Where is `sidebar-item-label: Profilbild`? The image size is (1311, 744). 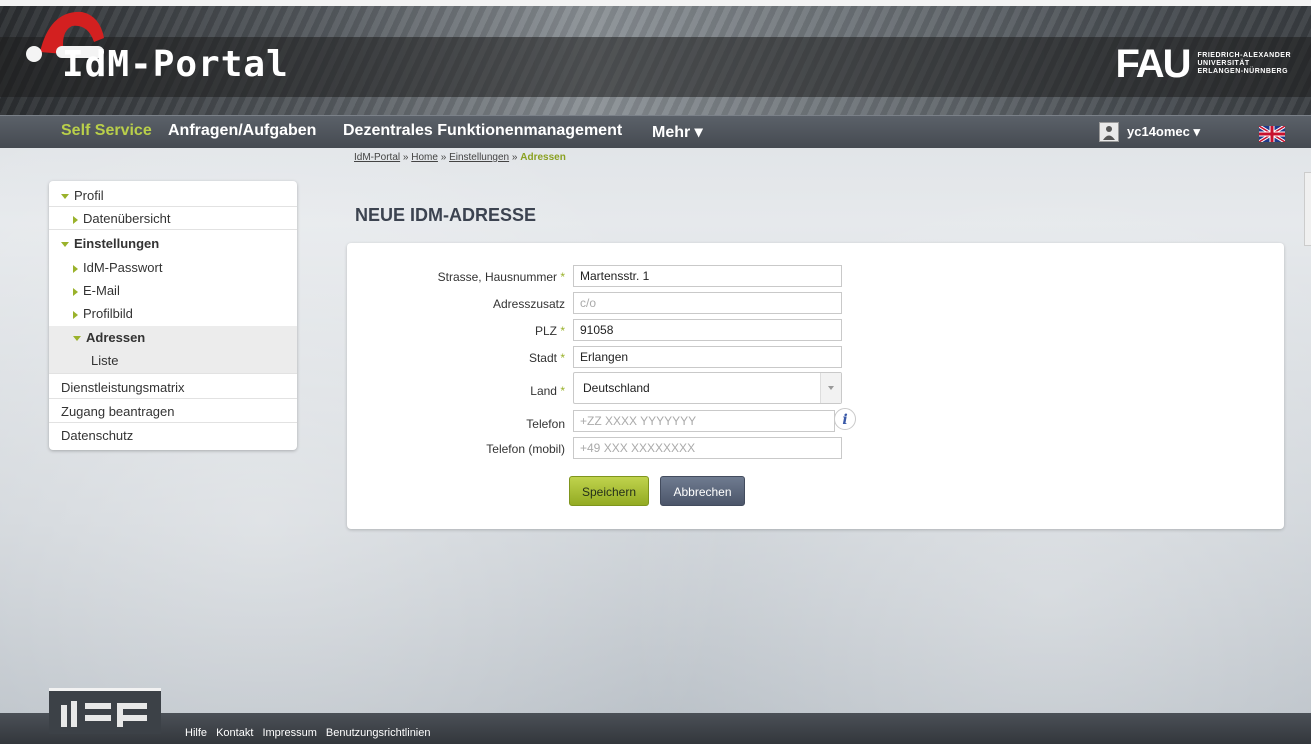
sidebar-item-label: Profilbild is located at coordinates (108, 313).